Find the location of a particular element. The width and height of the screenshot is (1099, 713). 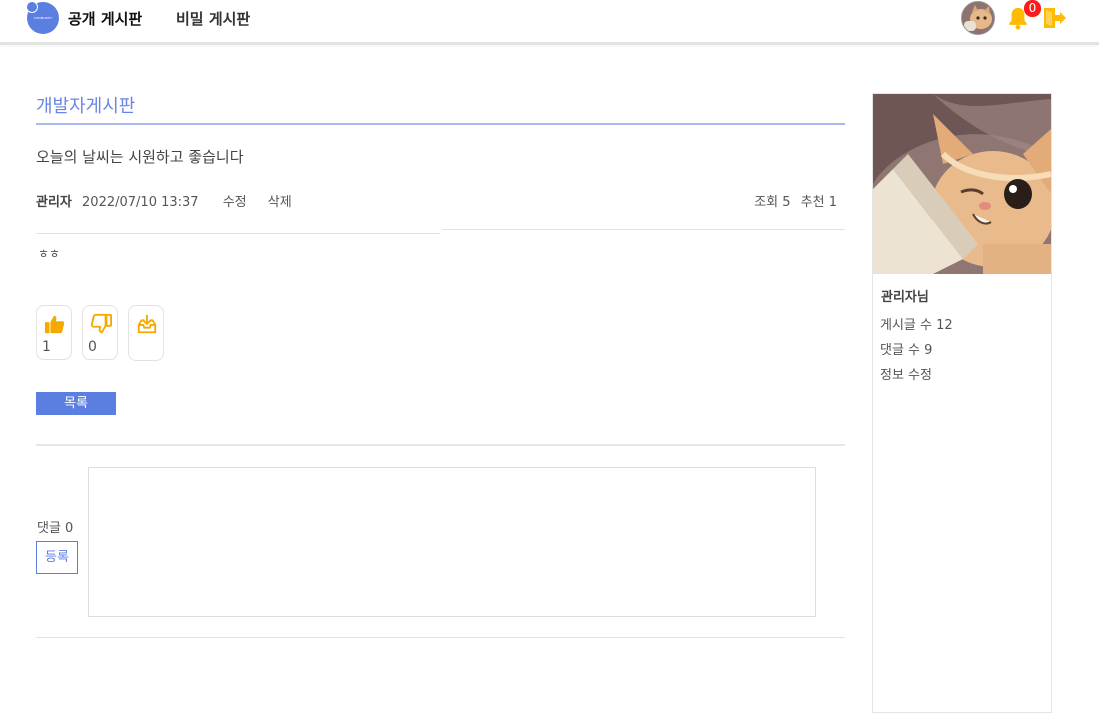

nav-secret-board: 비밀 게시판 is located at coordinates (213, 18).